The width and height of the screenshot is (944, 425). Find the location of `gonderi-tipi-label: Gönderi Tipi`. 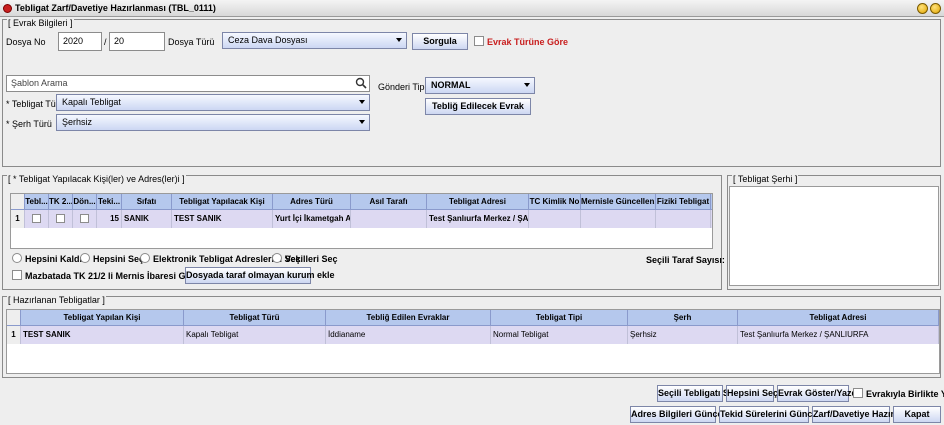

gonderi-tipi-label: Gönderi Tipi is located at coordinates (402, 87).